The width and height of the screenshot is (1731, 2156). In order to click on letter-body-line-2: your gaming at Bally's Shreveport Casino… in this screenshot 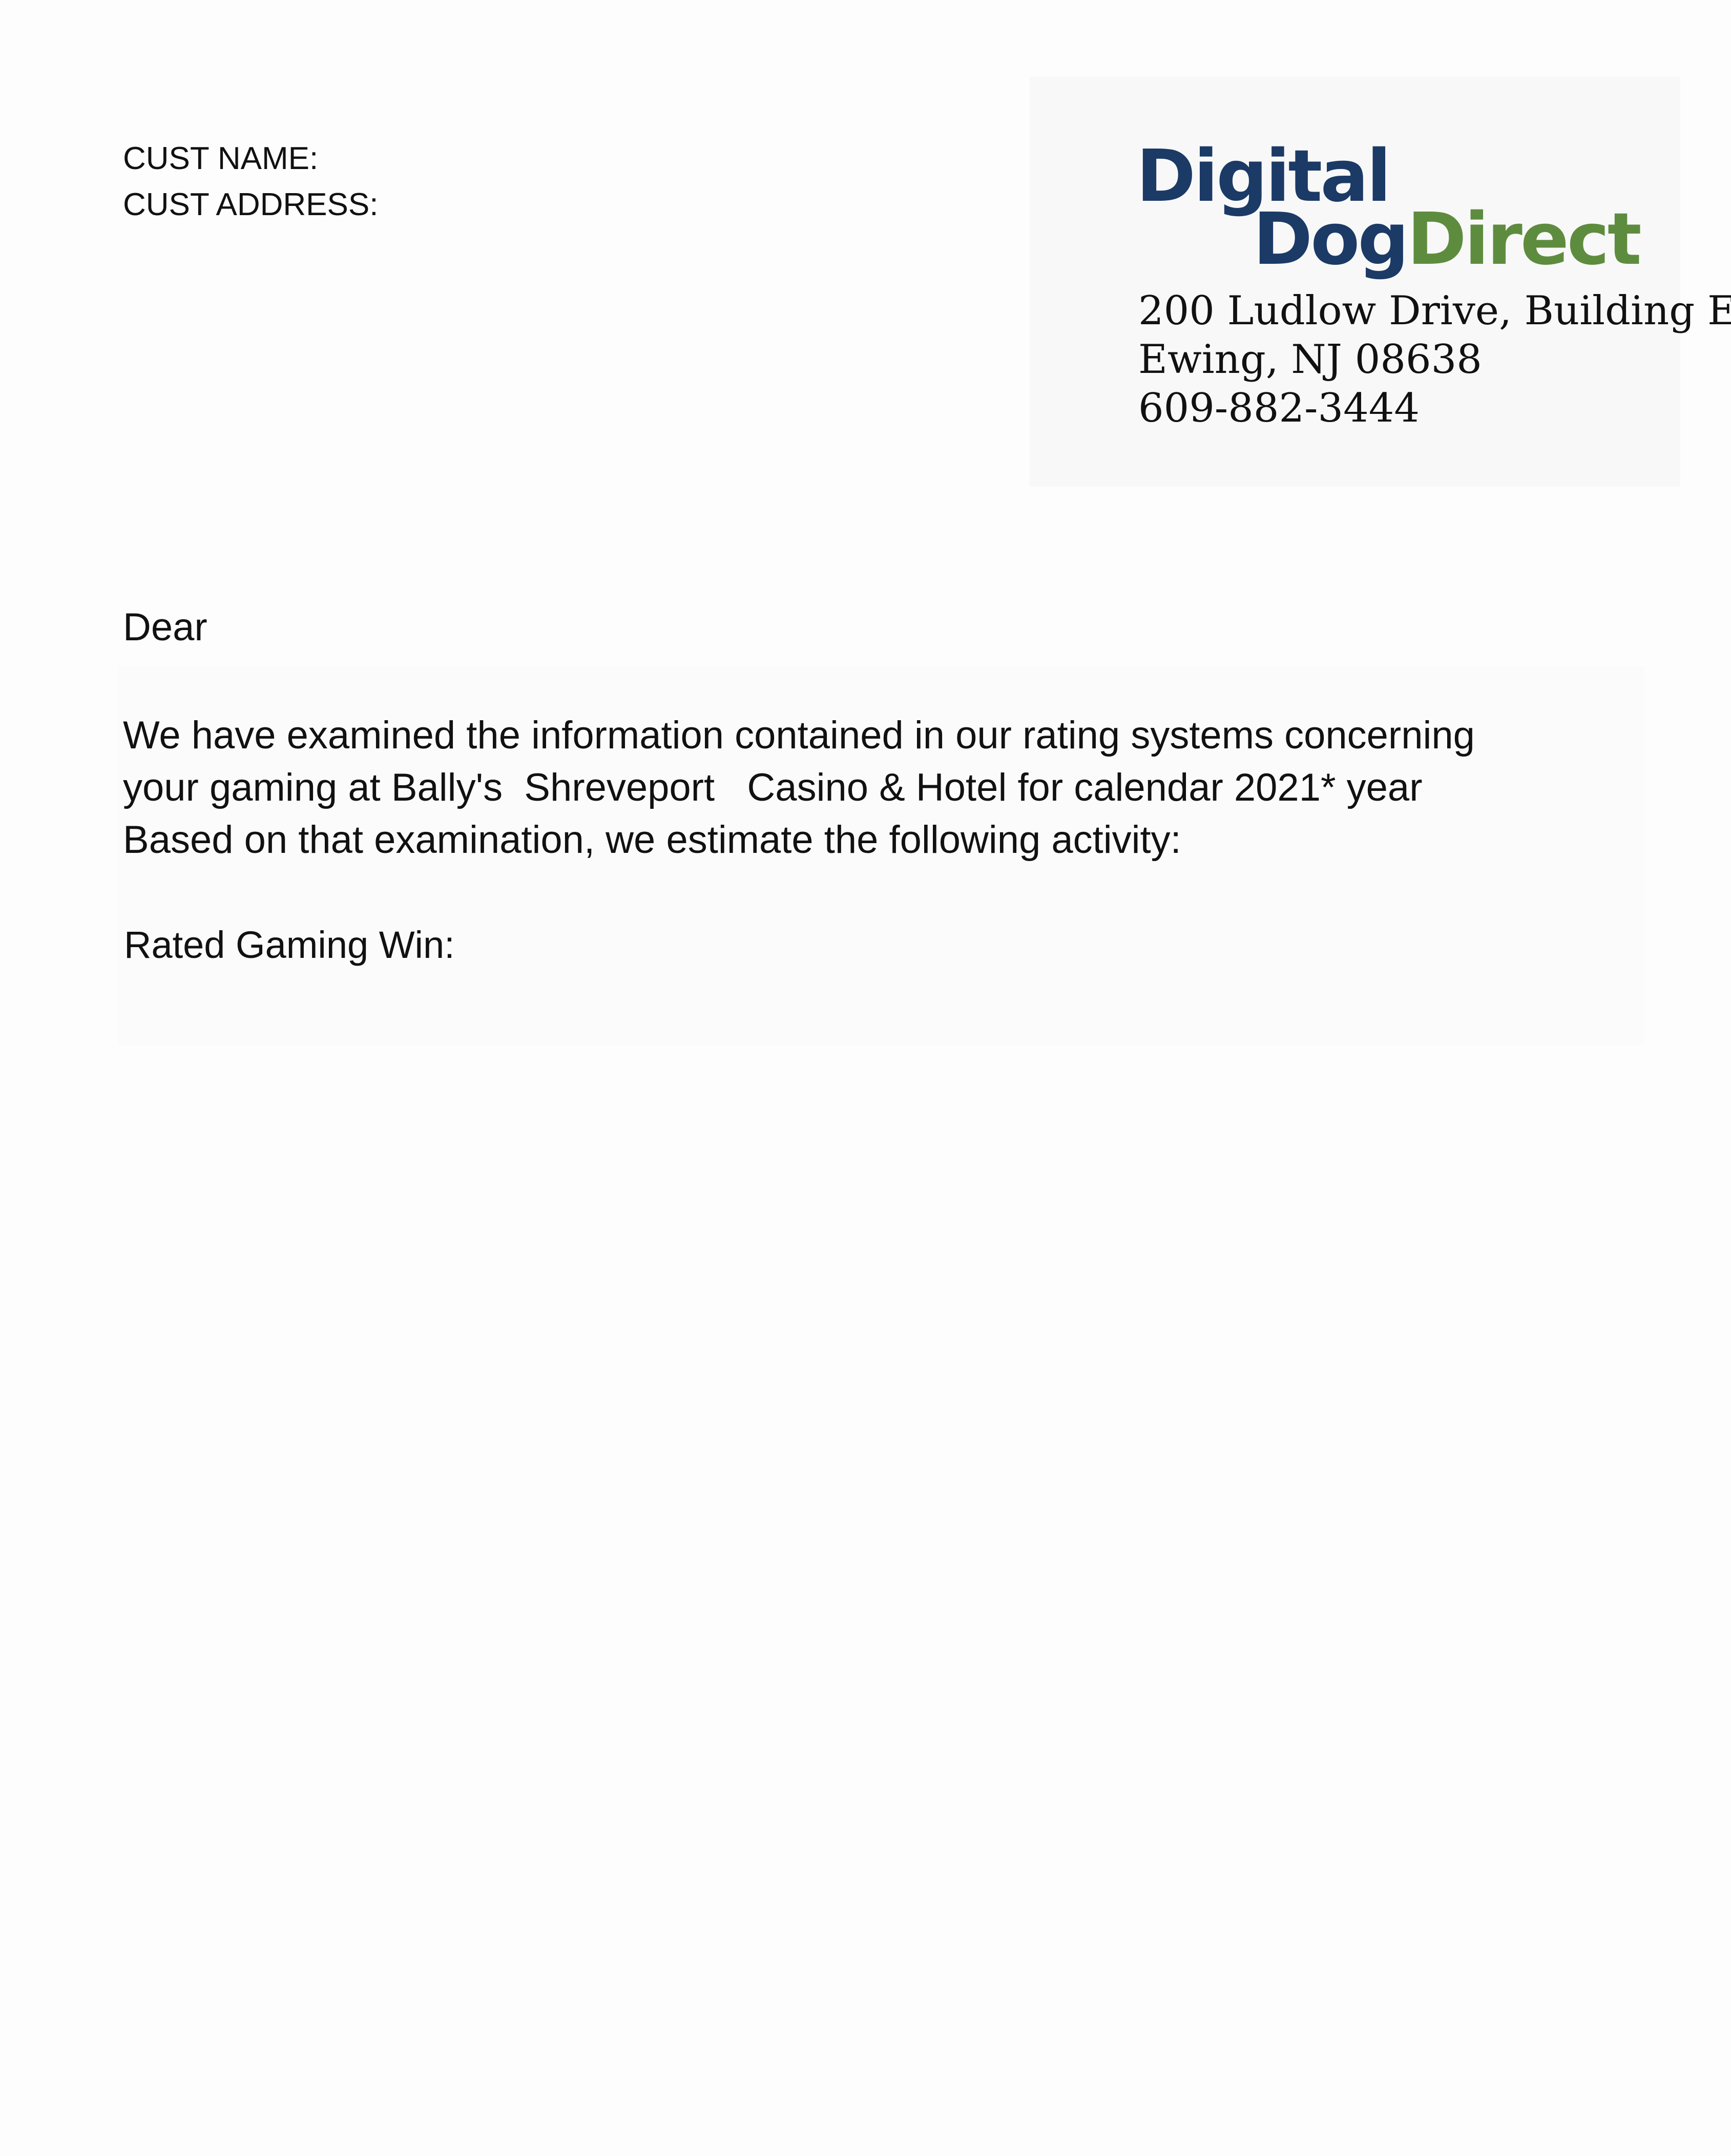, I will do `click(773, 788)`.